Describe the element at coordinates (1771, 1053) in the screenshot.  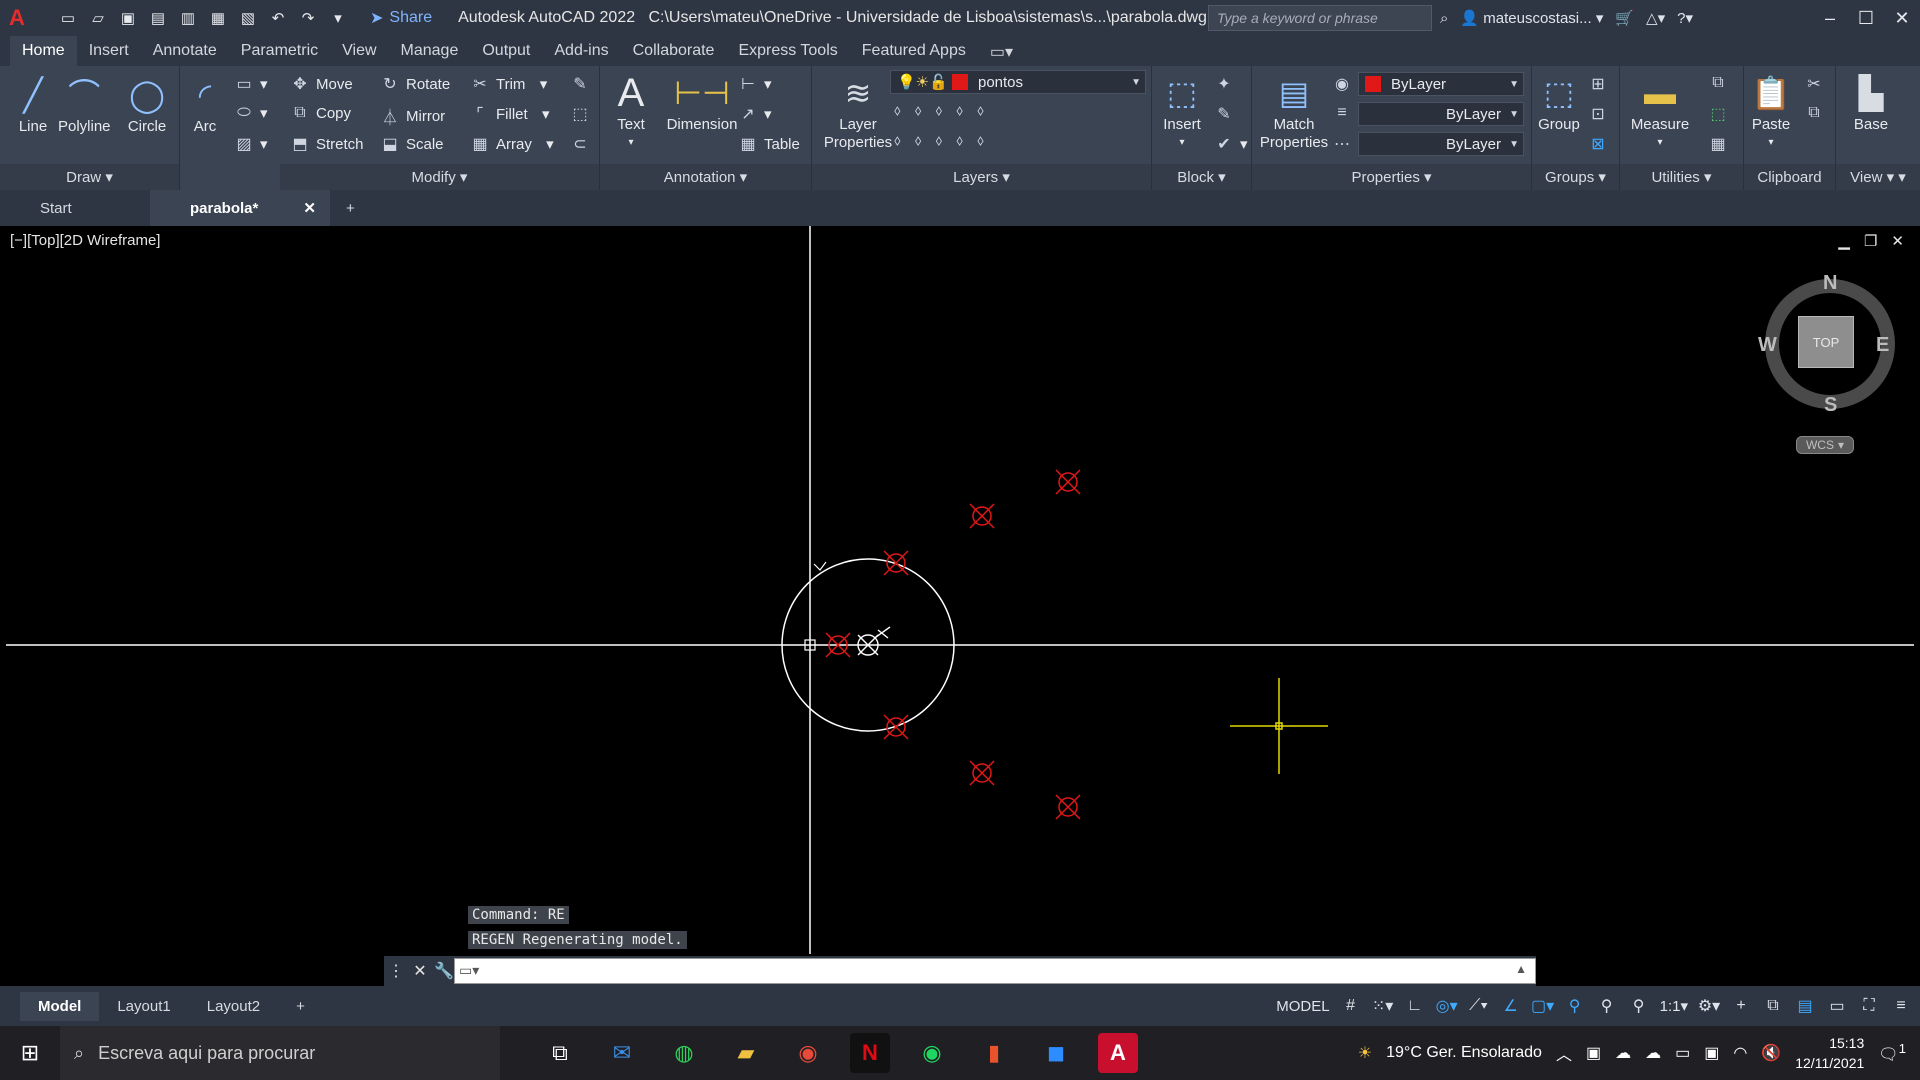
I see `volume-muted-icon: 🔇` at that location.